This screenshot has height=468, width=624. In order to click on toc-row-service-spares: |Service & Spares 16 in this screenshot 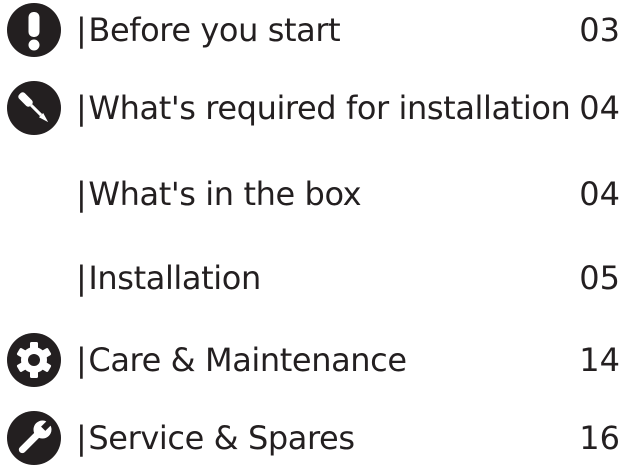, I will do `click(312, 438)`.